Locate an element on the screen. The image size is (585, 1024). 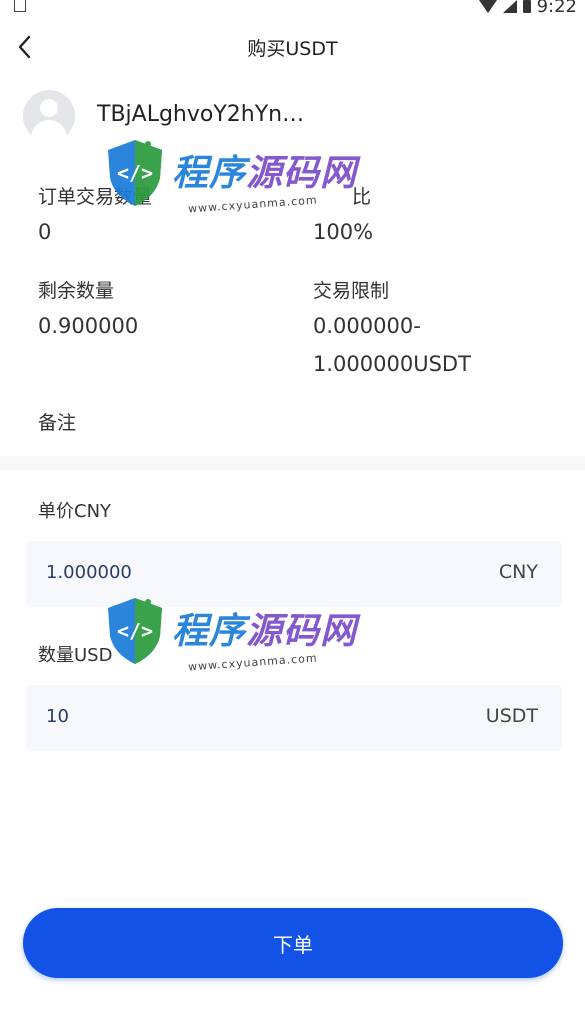
nav-bar: 购买USDT is located at coordinates (292, 48).